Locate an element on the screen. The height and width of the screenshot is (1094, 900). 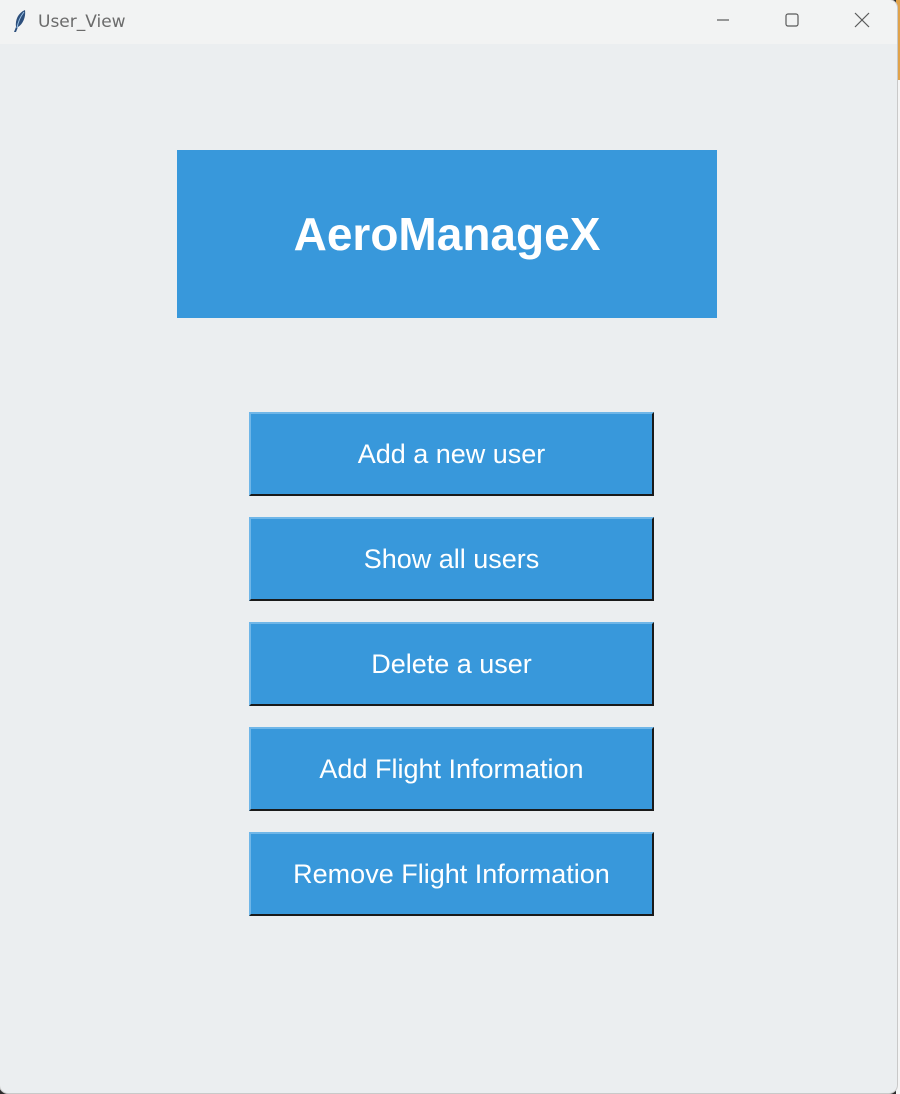
delete-user-button: Delete a user is located at coordinates (451, 664).